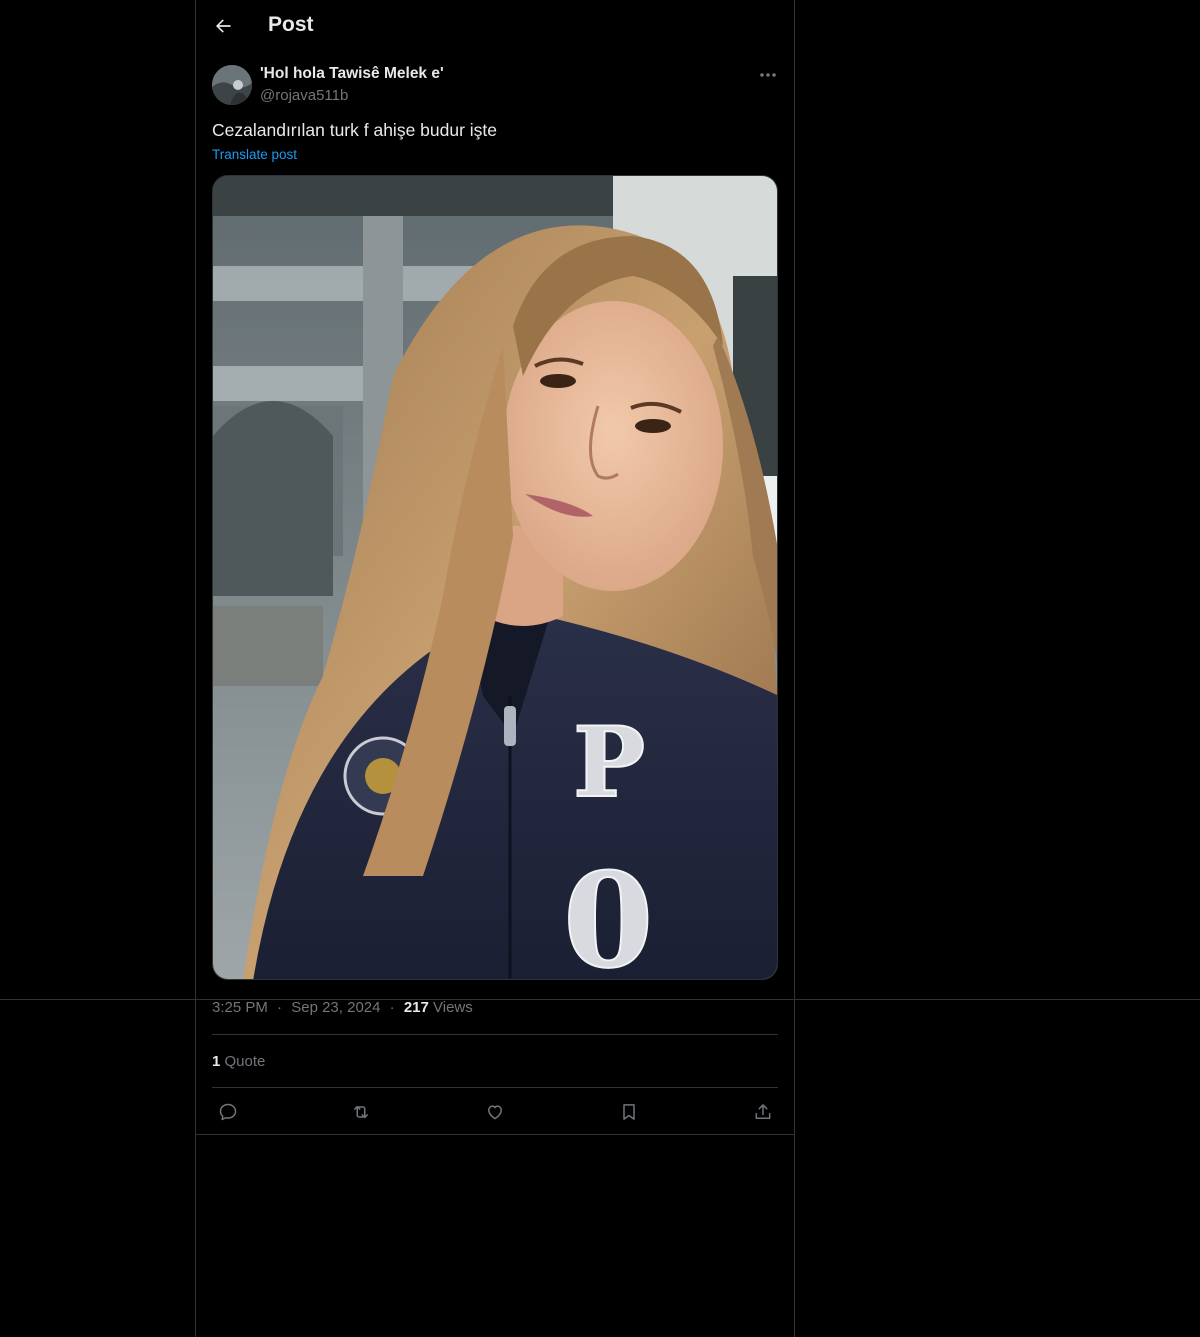 Image resolution: width=1200 pixels, height=1337 pixels. I want to click on quotes-stat: 1 Quote, so click(238, 1061).